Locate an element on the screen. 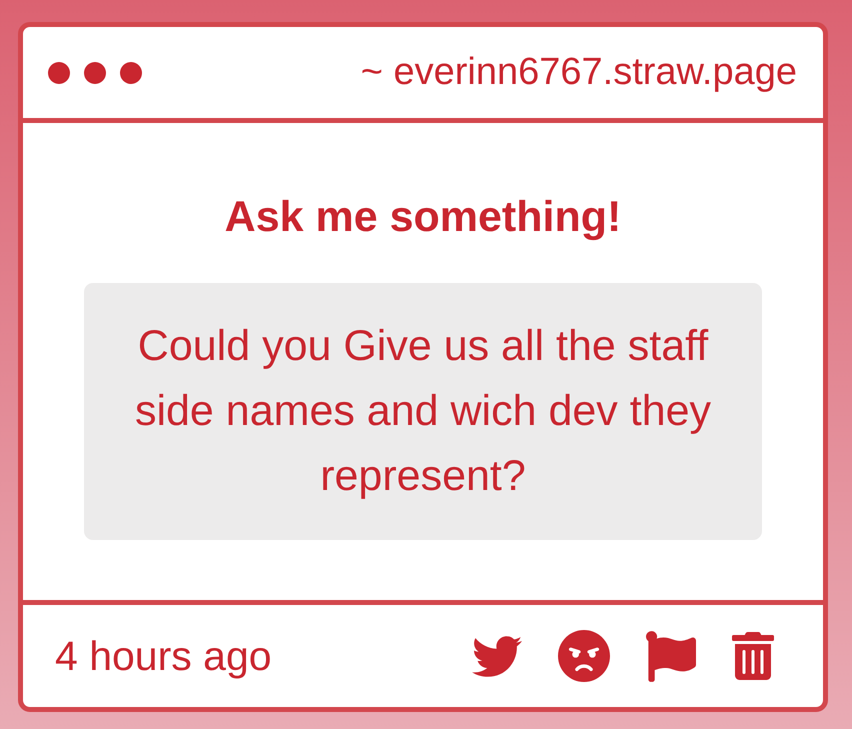  prompt-title: Ask me something! is located at coordinates (423, 217).